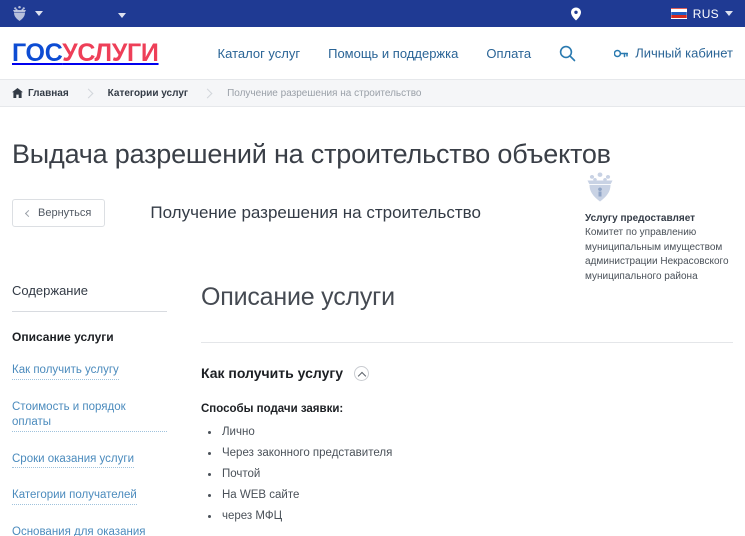 The image size is (745, 536). I want to click on accordion-header-how-to-get: Как получить услугу, so click(467, 373).